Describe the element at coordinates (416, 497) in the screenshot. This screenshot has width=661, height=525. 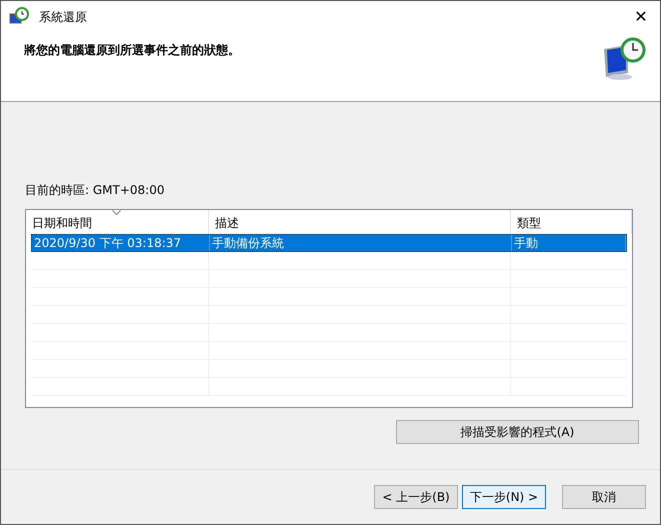
I see `back-button: < 上一步(B)` at that location.